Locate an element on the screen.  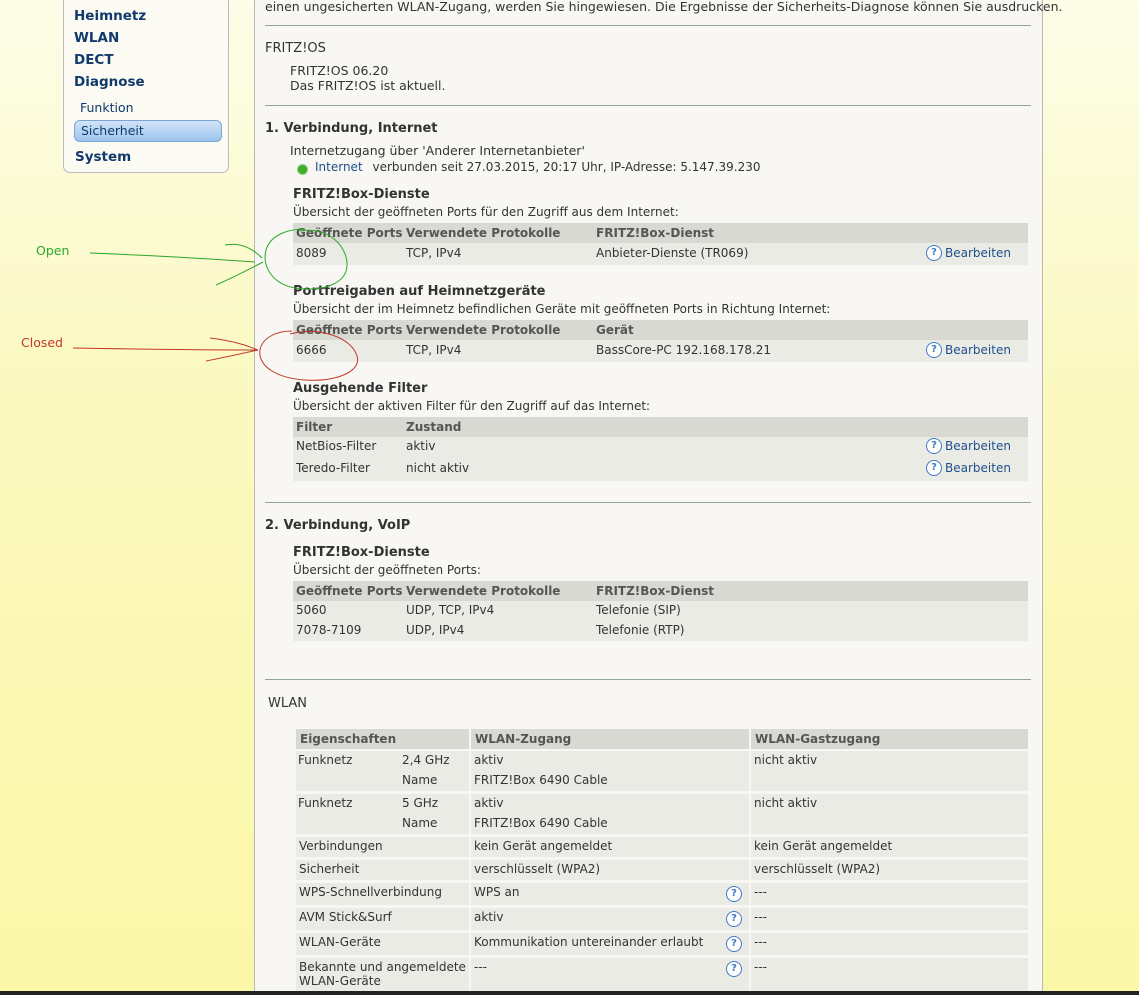
table-cell: verschlüsselt (WPA2) is located at coordinates (610, 870).